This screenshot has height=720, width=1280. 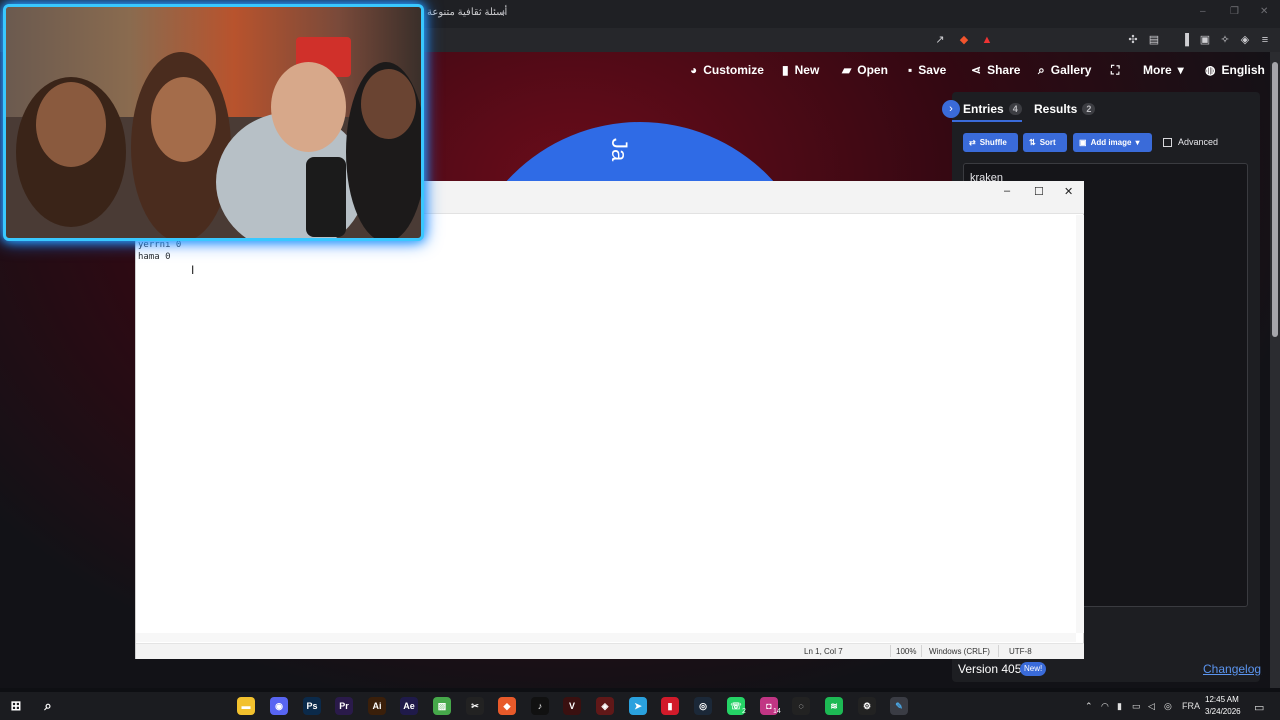 What do you see at coordinates (1222, 699) in the screenshot?
I see `clock-time: 12:45 AM` at bounding box center [1222, 699].